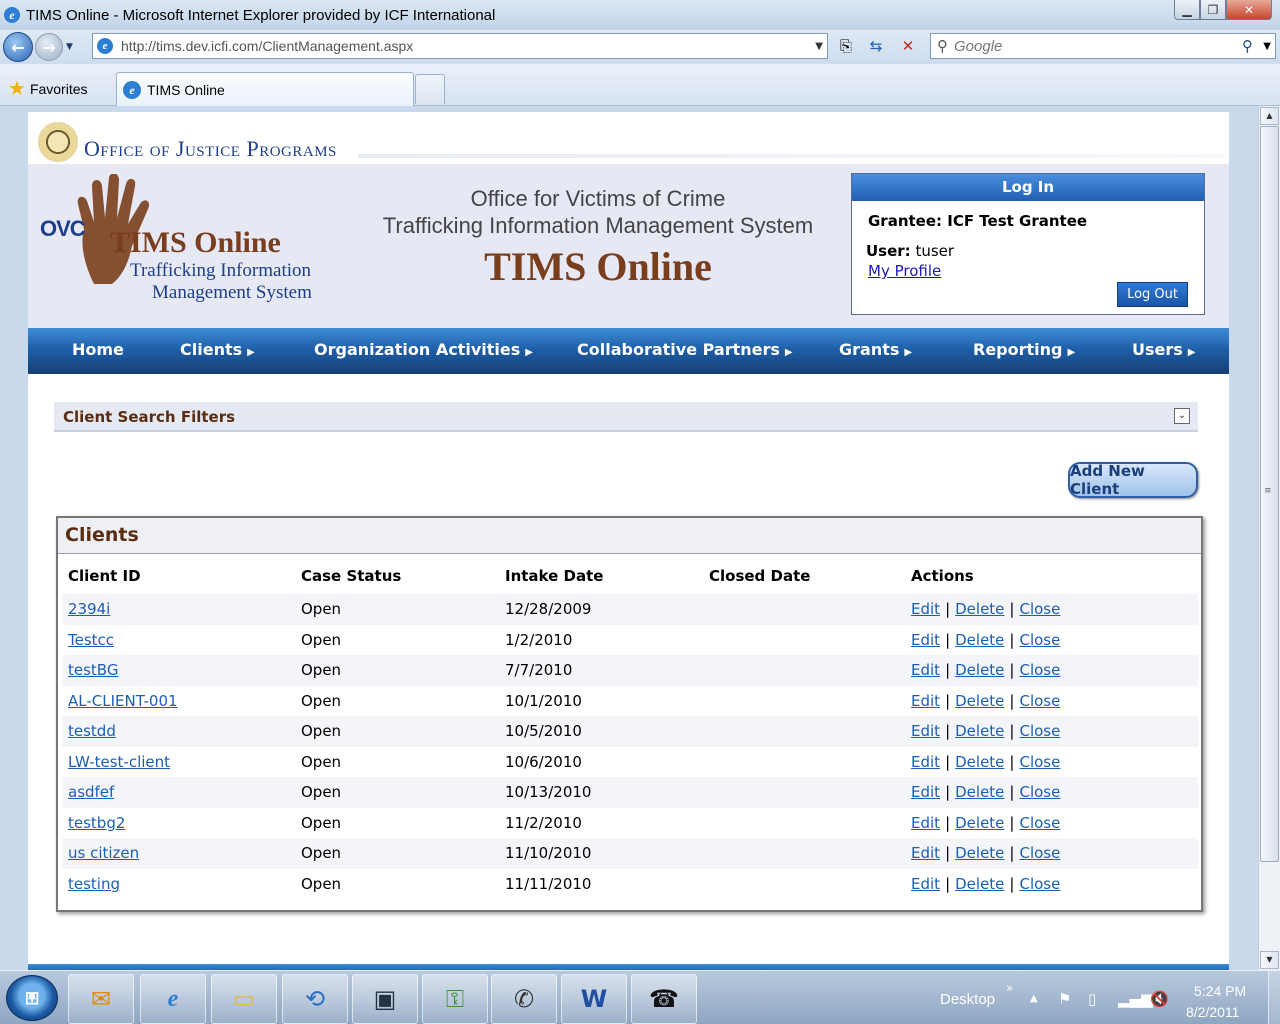  I want to click on browser-tab: e TIMS Online, so click(265, 89).